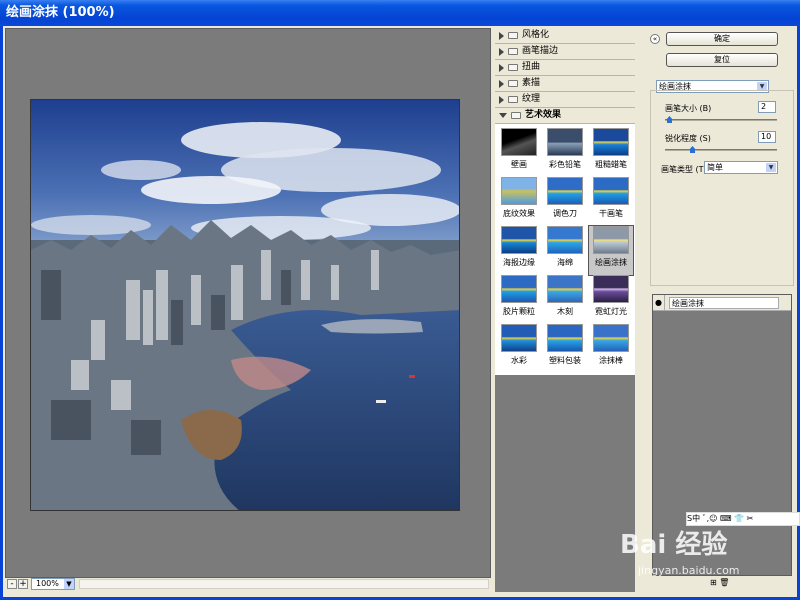  I want to click on brush-type-select: 简单 ▼, so click(741, 167).